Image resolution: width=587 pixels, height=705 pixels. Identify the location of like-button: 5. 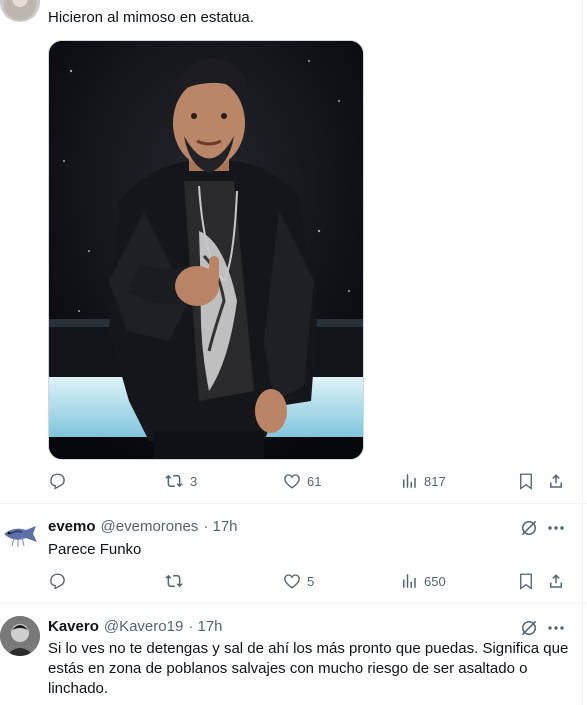
(298, 581).